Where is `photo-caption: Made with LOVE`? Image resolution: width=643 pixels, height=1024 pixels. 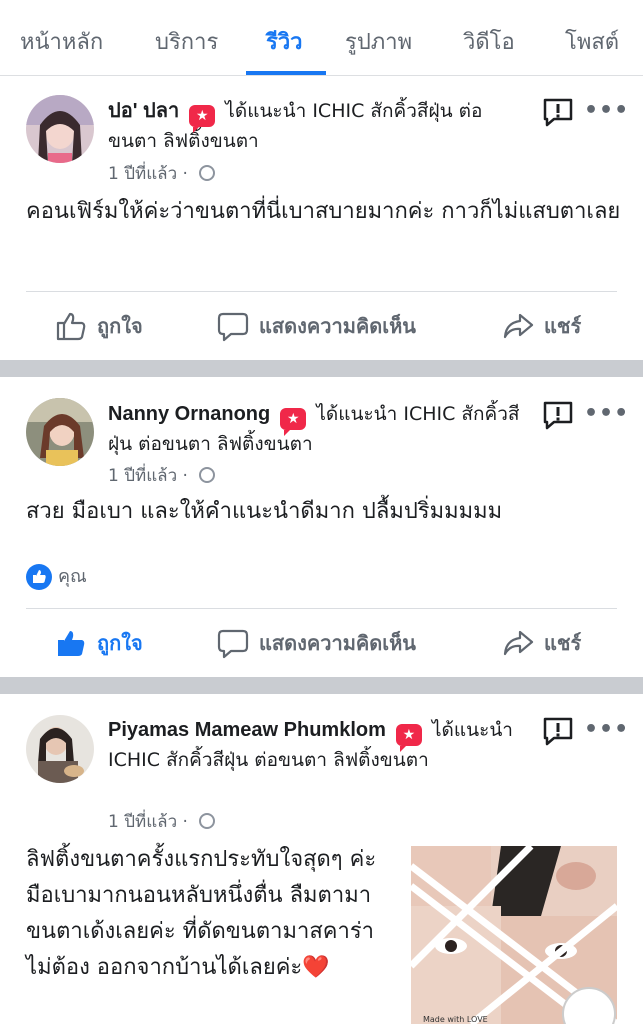 photo-caption: Made with LOVE is located at coordinates (455, 1019).